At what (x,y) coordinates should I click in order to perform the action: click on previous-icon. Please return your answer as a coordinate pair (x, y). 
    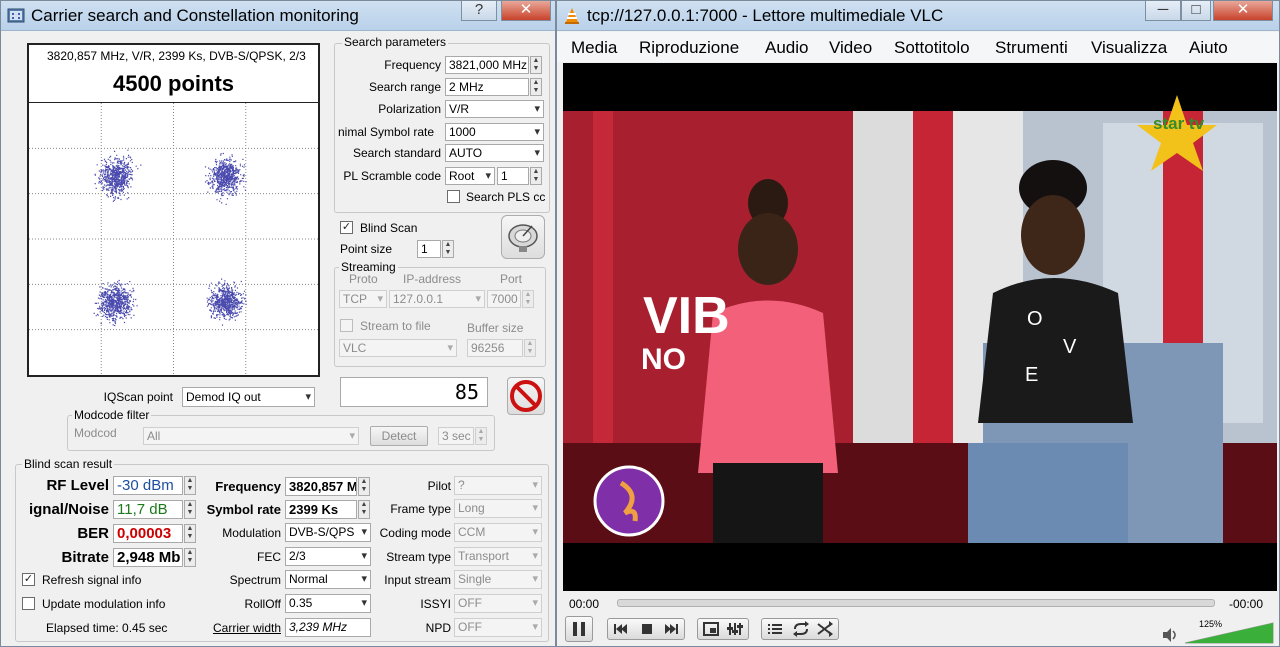
    Looking at the image, I should click on (621, 629).